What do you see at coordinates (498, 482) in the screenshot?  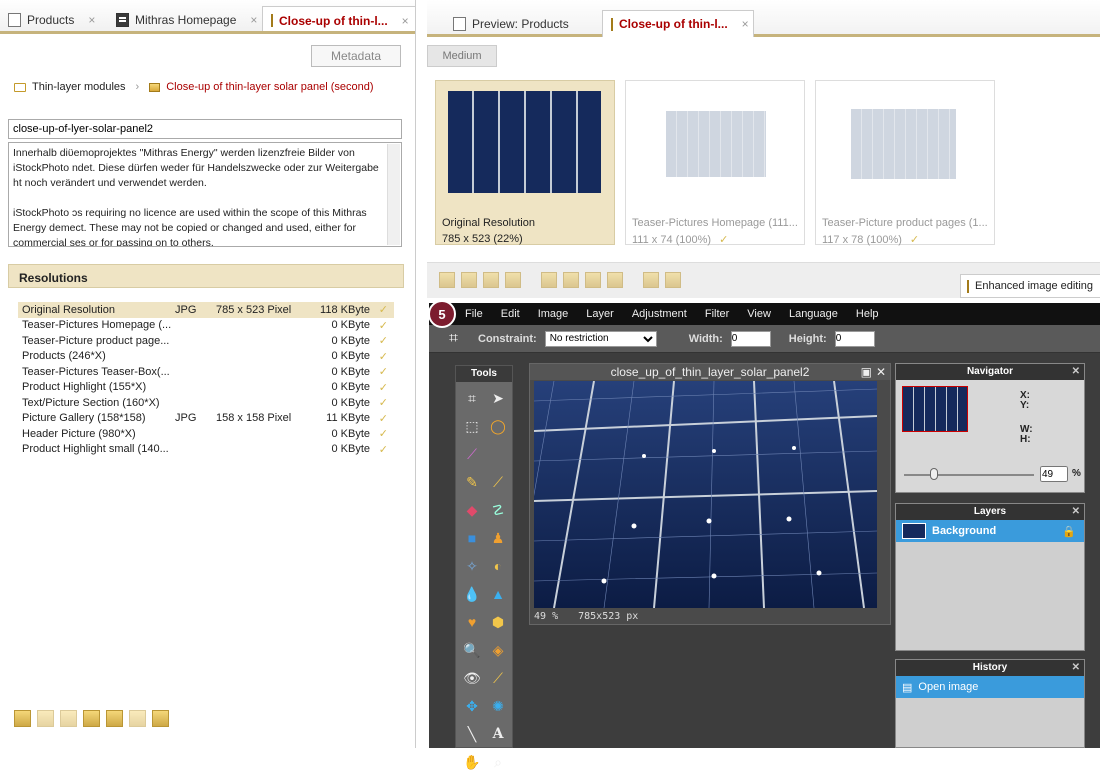 I see `brush-icon: ⟋` at bounding box center [498, 482].